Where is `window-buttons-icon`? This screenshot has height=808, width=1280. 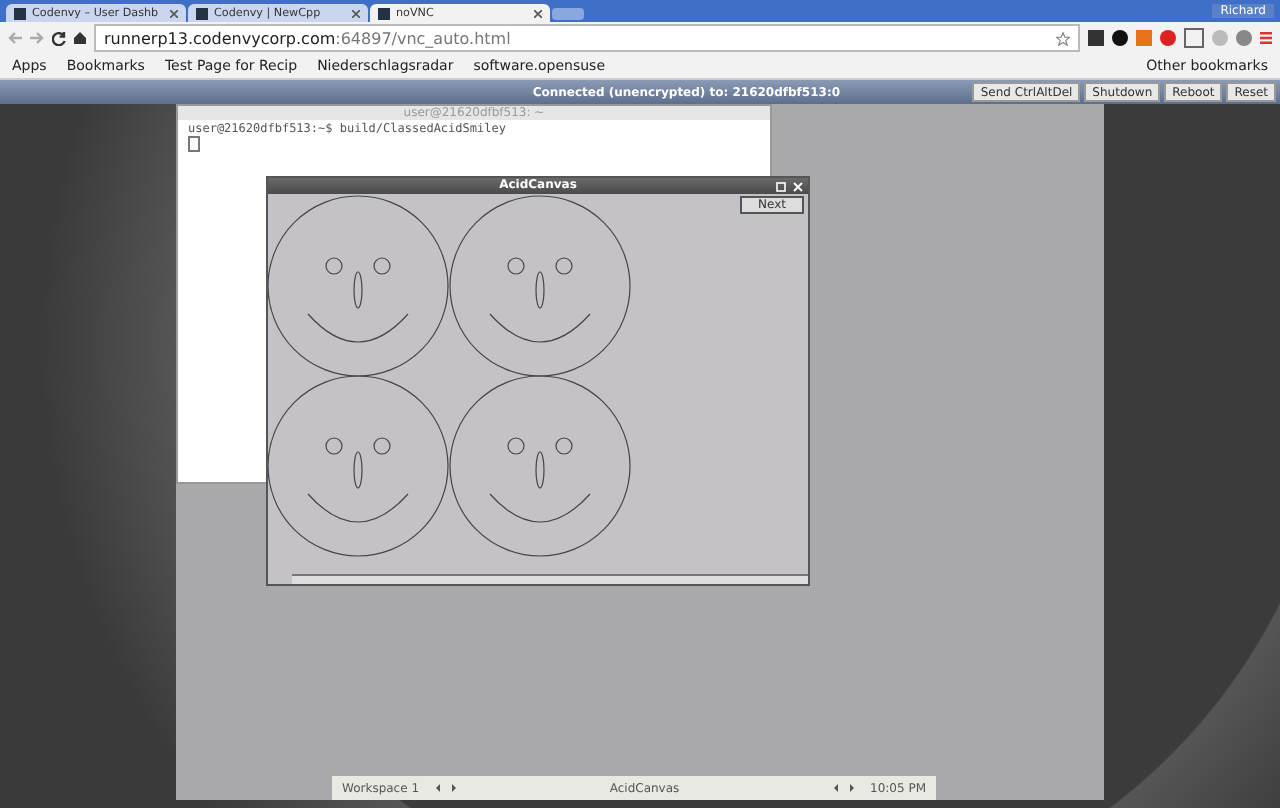
window-buttons-icon is located at coordinates (790, 186).